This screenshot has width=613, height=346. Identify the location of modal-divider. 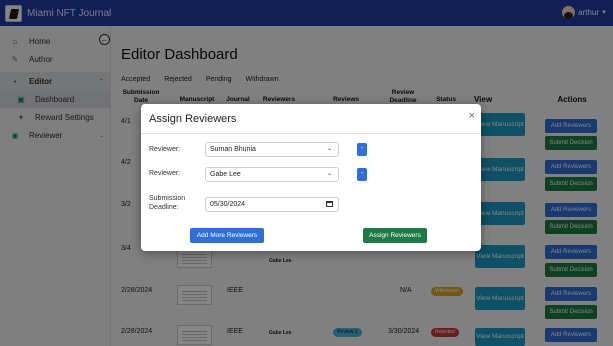
(311, 133).